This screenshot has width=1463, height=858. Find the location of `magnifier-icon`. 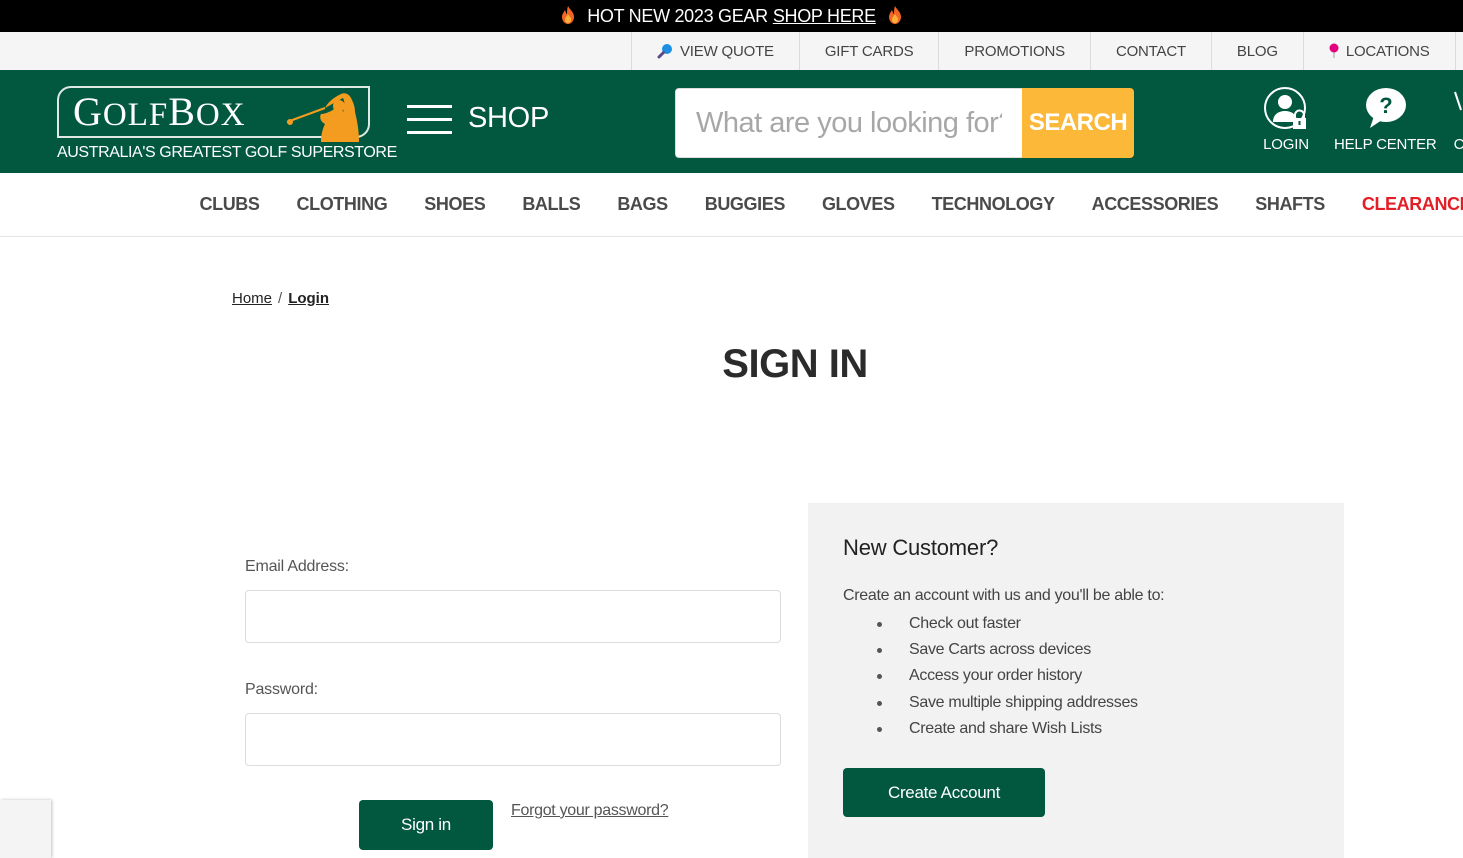

magnifier-icon is located at coordinates (664, 51).